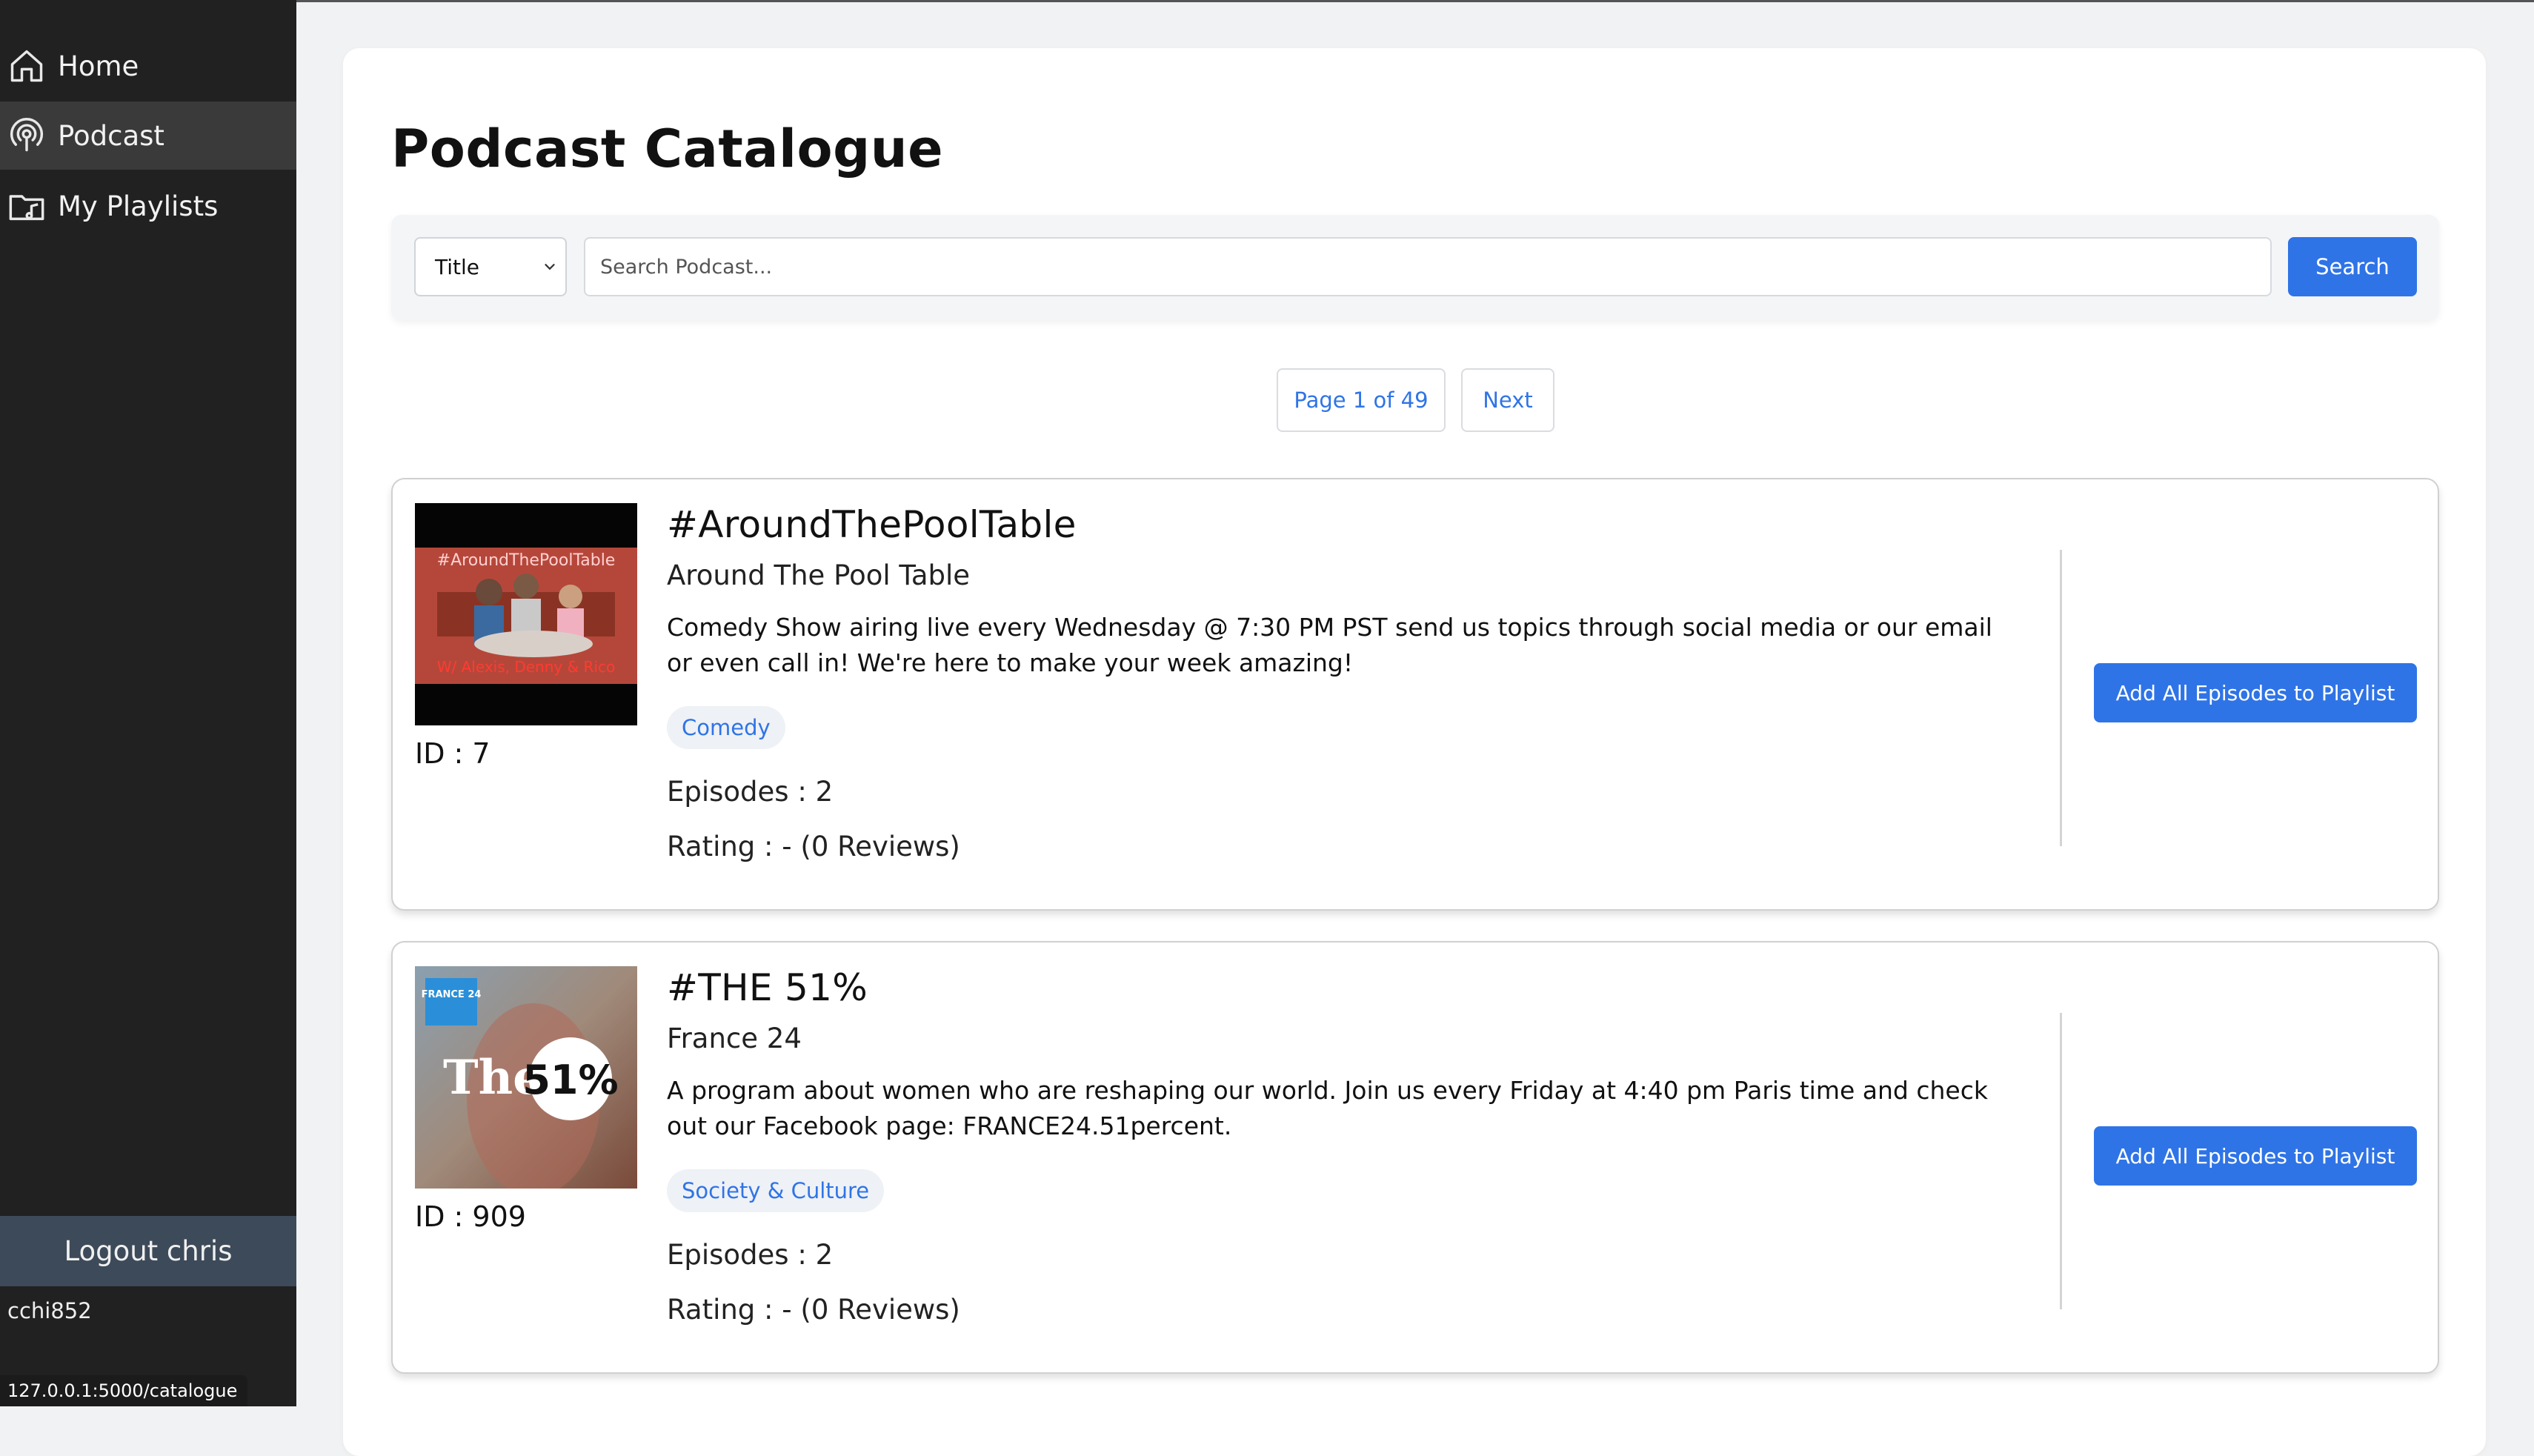 Image resolution: width=2534 pixels, height=1456 pixels. What do you see at coordinates (470, 1216) in the screenshot?
I see `podcast-id: ID : 909` at bounding box center [470, 1216].